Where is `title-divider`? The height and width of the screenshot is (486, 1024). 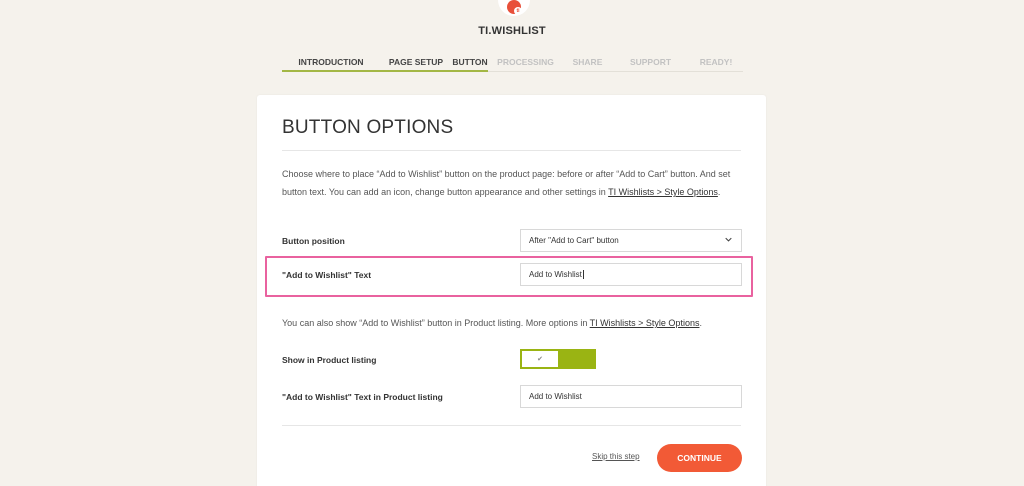
title-divider is located at coordinates (511, 150).